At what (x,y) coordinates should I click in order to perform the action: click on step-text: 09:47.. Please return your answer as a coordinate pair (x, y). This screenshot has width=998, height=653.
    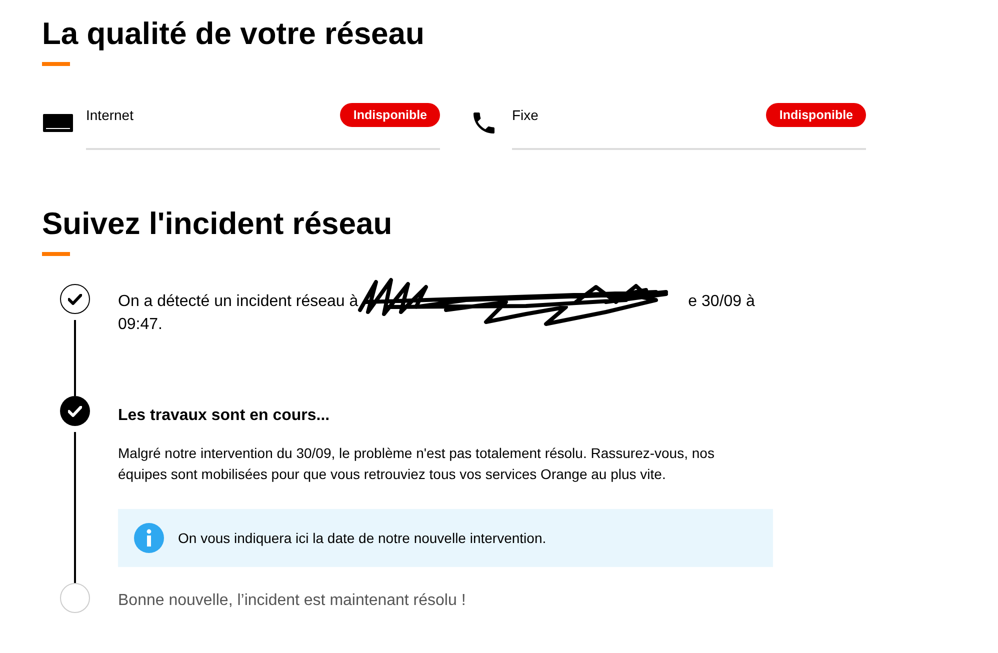
    Looking at the image, I should click on (141, 325).